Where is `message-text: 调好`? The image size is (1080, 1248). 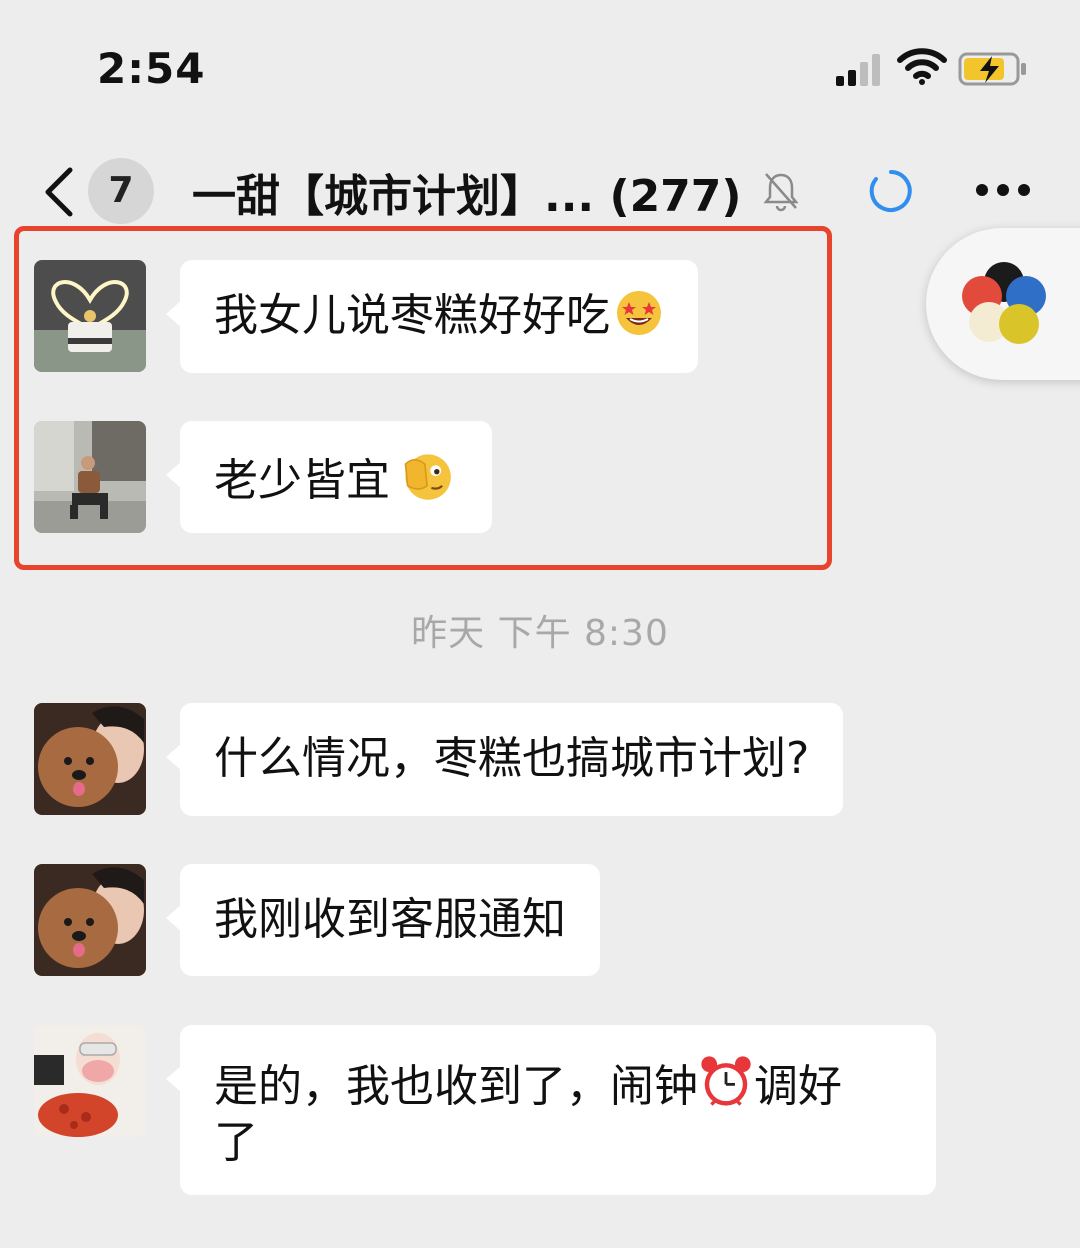
message-text: 调好 is located at coordinates (798, 1086).